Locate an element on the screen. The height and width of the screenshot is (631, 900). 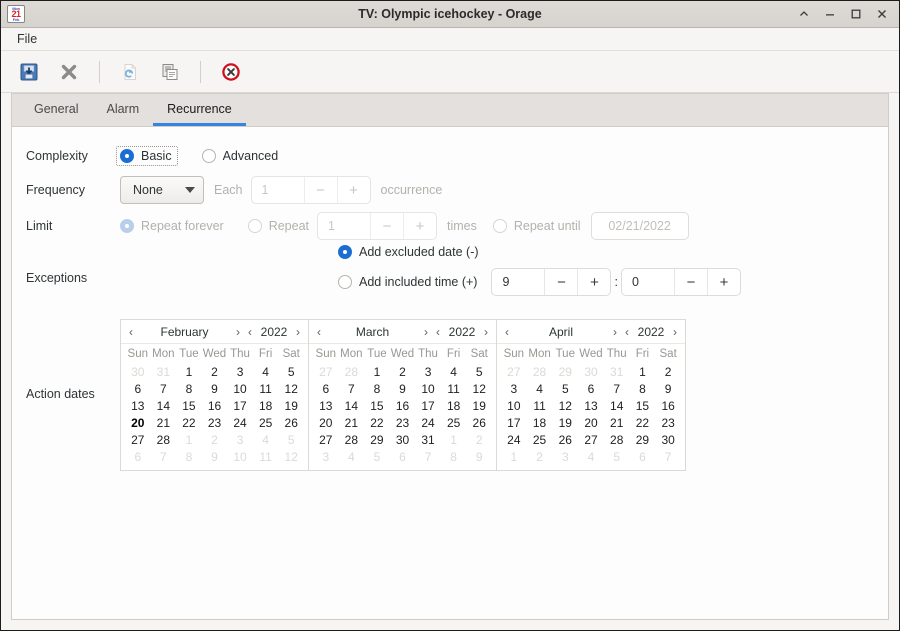
minimize-button is located at coordinates (830, 14).